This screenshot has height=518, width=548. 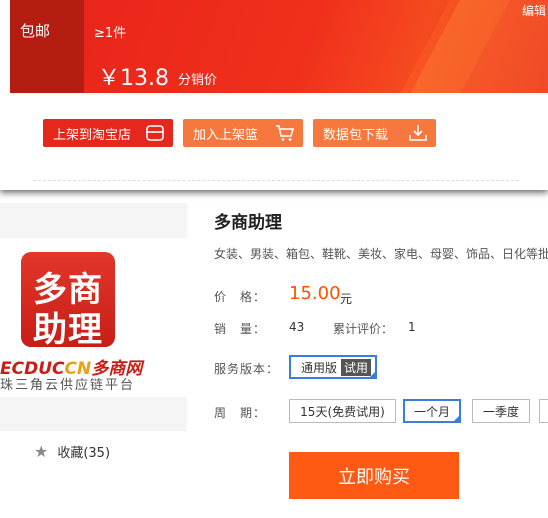 What do you see at coordinates (342, 411) in the screenshot?
I see `period-option-15days: 15天(免费试用)` at bounding box center [342, 411].